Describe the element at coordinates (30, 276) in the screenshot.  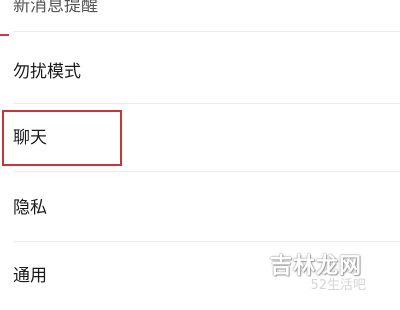
I see `settings-item-label: 通用` at that location.